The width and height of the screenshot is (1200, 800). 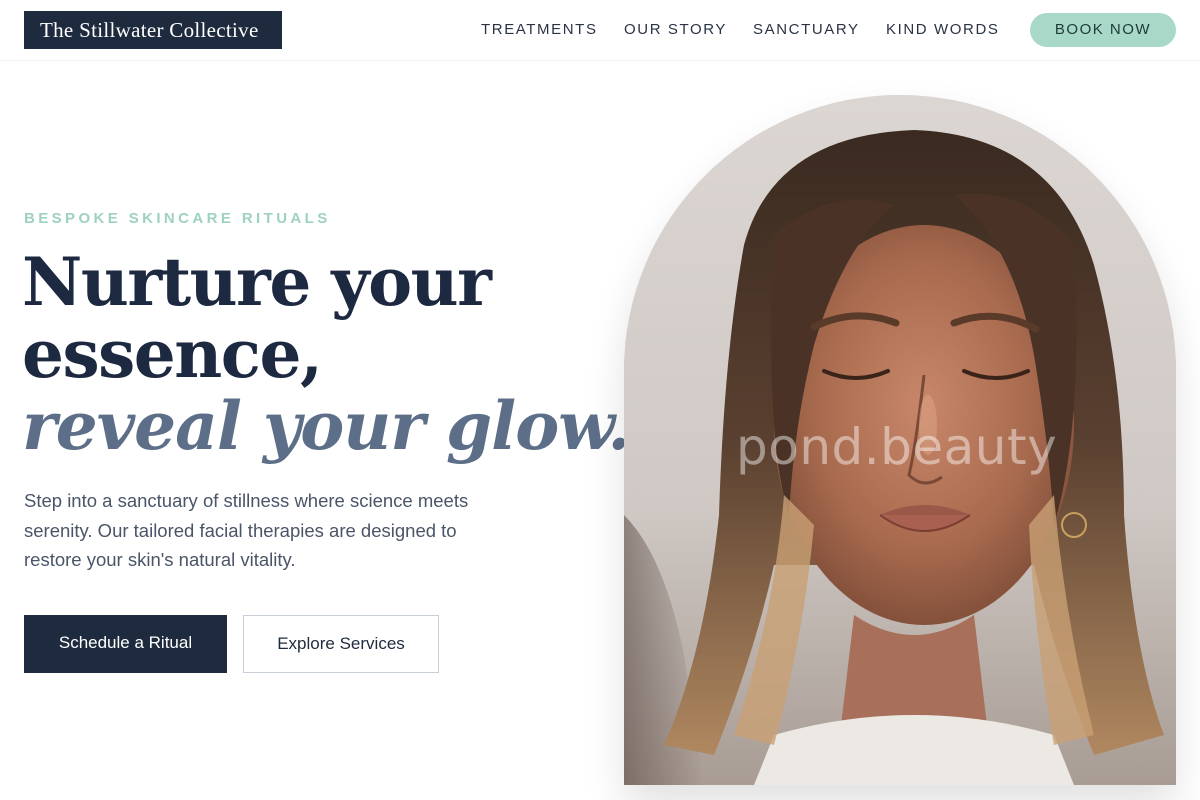 I want to click on nav-link-our-story: OUR STORY, so click(x=675, y=29).